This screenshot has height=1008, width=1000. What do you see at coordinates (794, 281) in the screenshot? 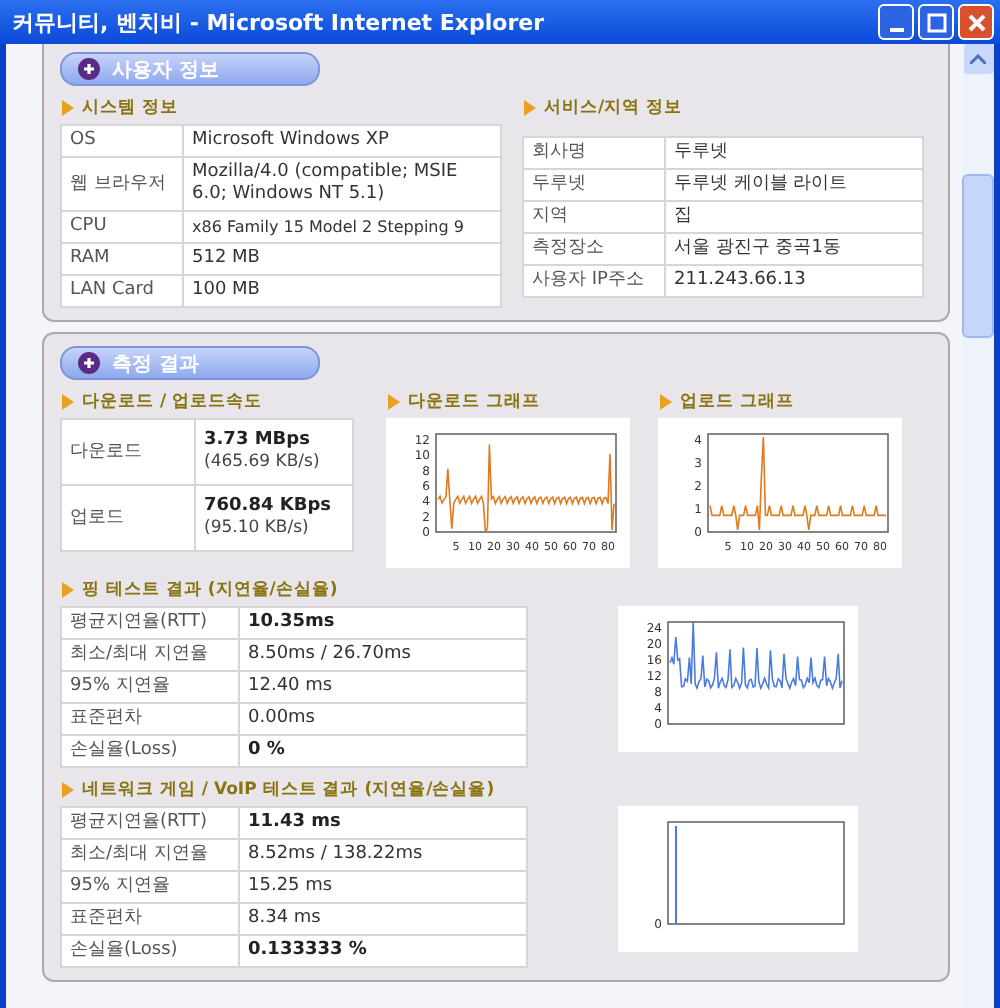
I see `table-cell: 211.243.66.13` at bounding box center [794, 281].